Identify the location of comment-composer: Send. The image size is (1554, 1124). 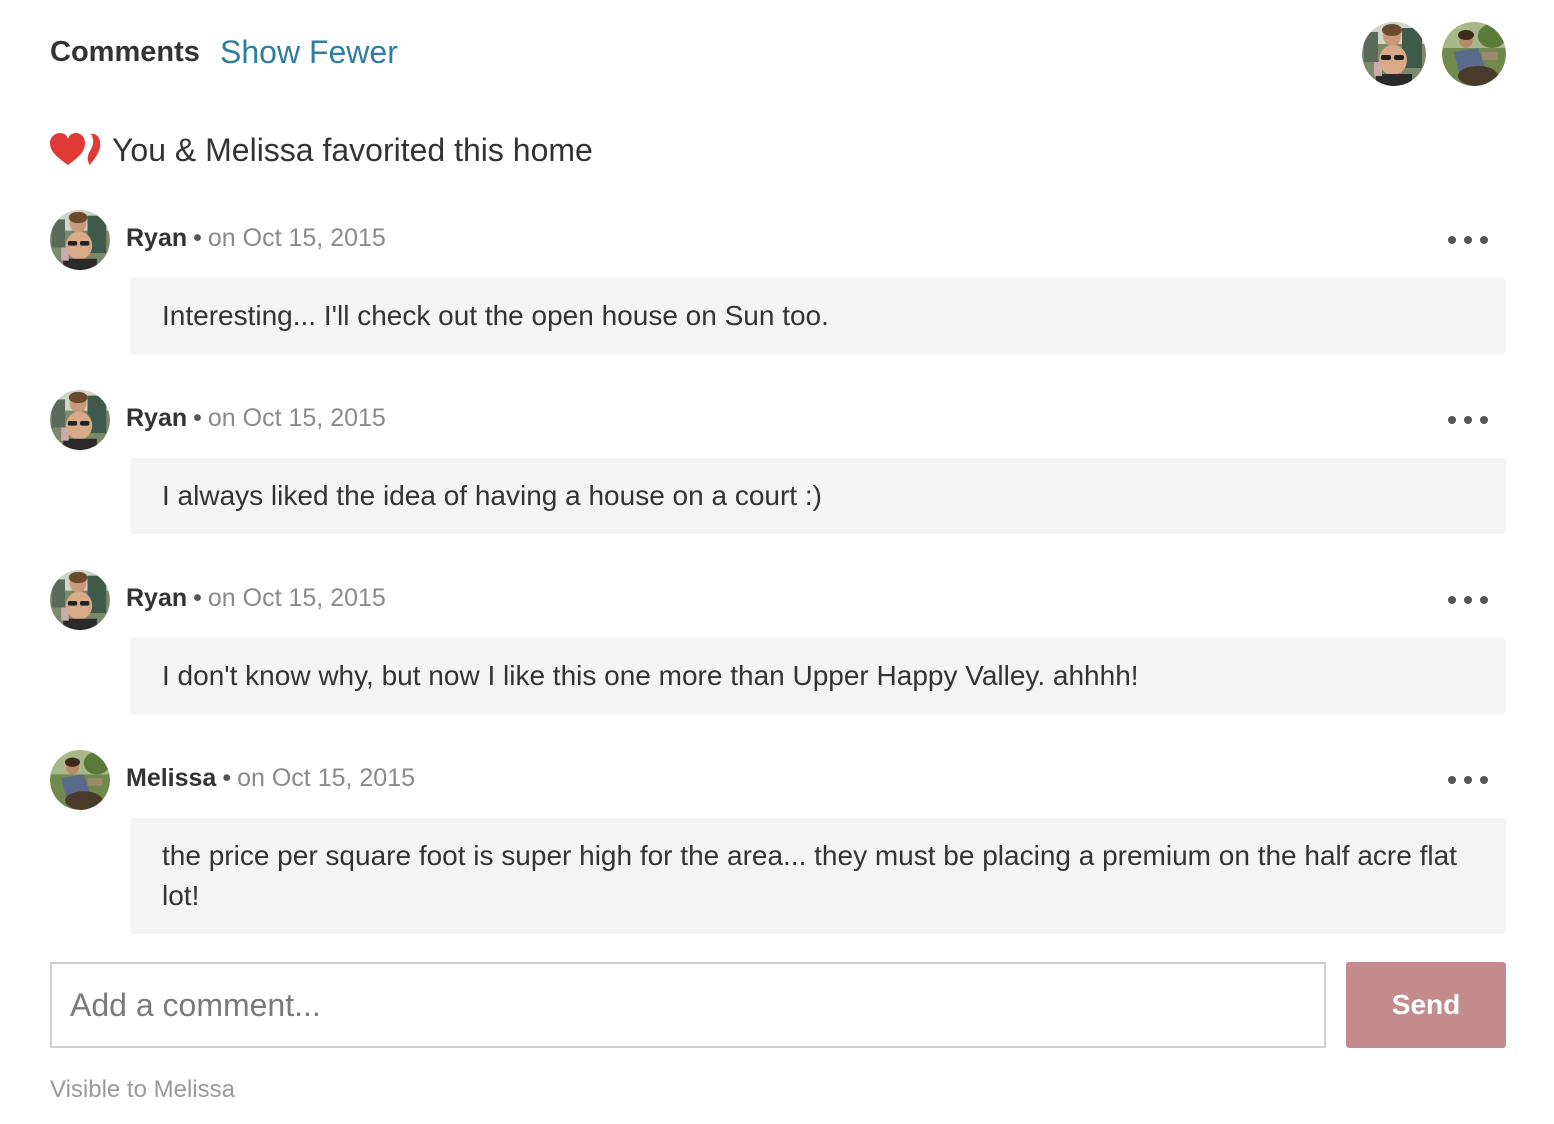
(778, 1005).